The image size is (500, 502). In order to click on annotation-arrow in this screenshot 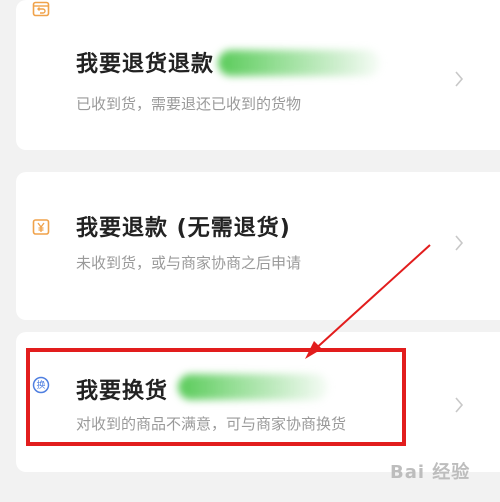, I will do `click(368, 301)`.